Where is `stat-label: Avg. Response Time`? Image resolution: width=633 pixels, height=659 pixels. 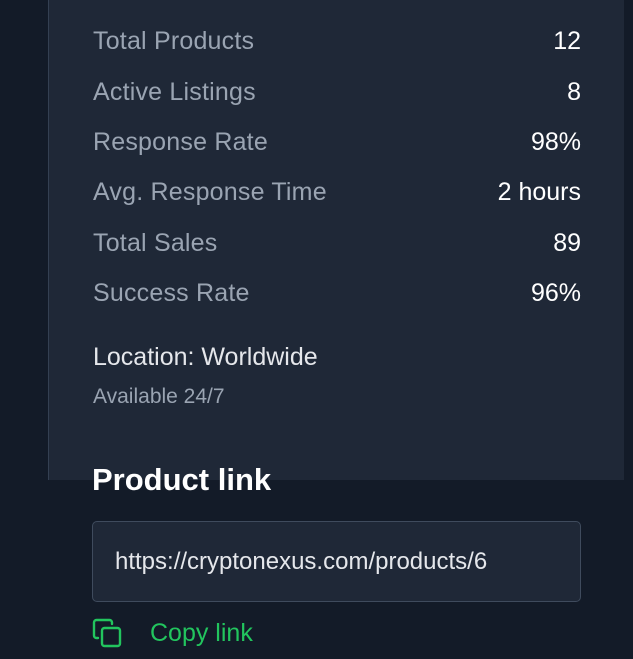
stat-label: Avg. Response Time is located at coordinates (210, 191).